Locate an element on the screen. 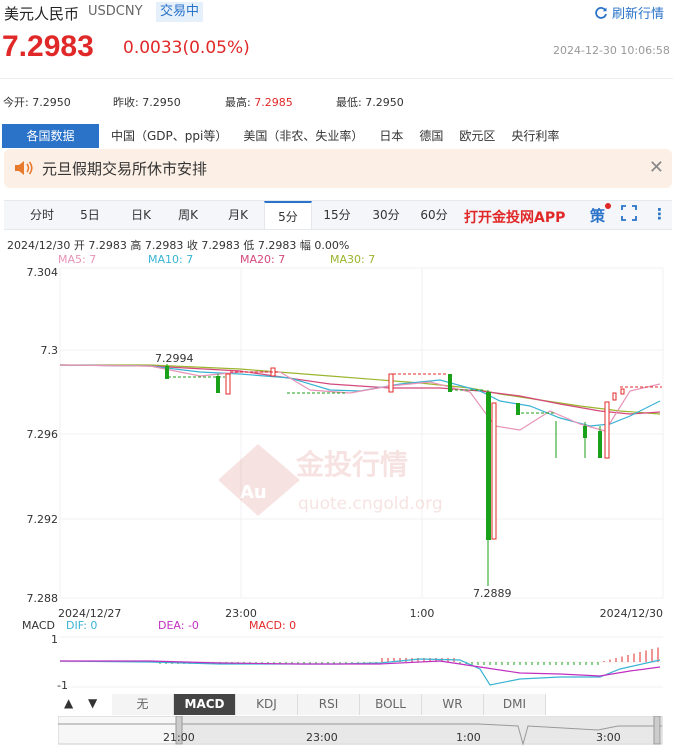  ma10-line is located at coordinates (360, 395).